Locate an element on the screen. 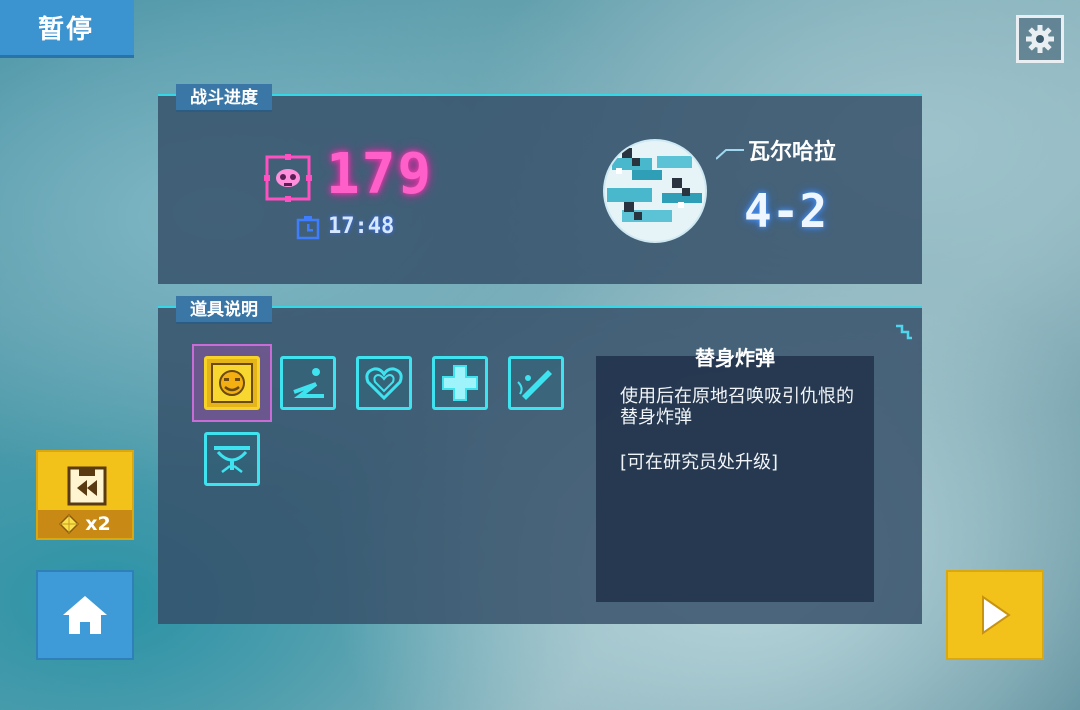  resume-button is located at coordinates (995, 615).